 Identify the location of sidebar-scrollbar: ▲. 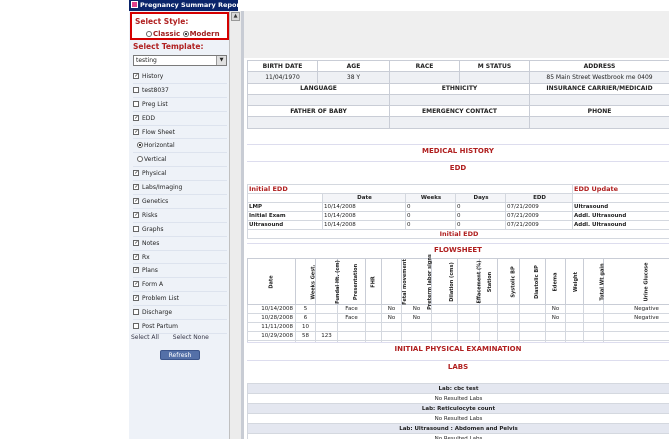
(235, 225).